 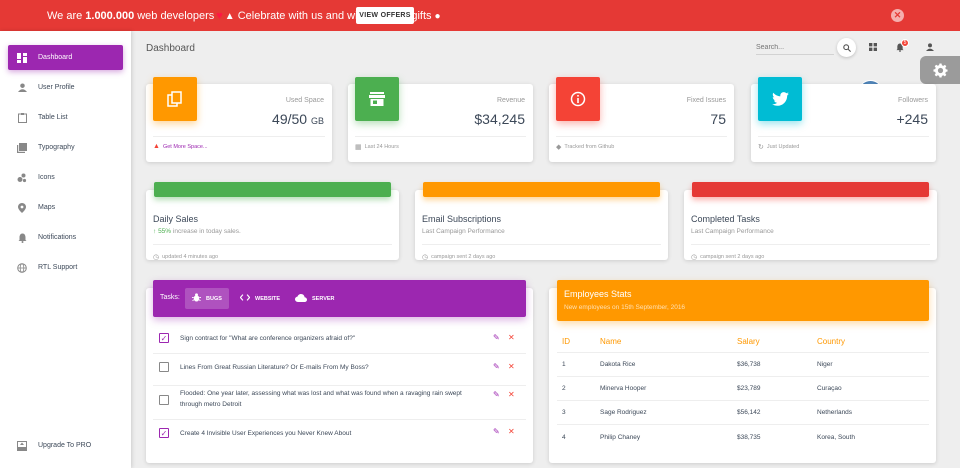 I want to click on banner-text-before: We are, so click(x=65, y=16).